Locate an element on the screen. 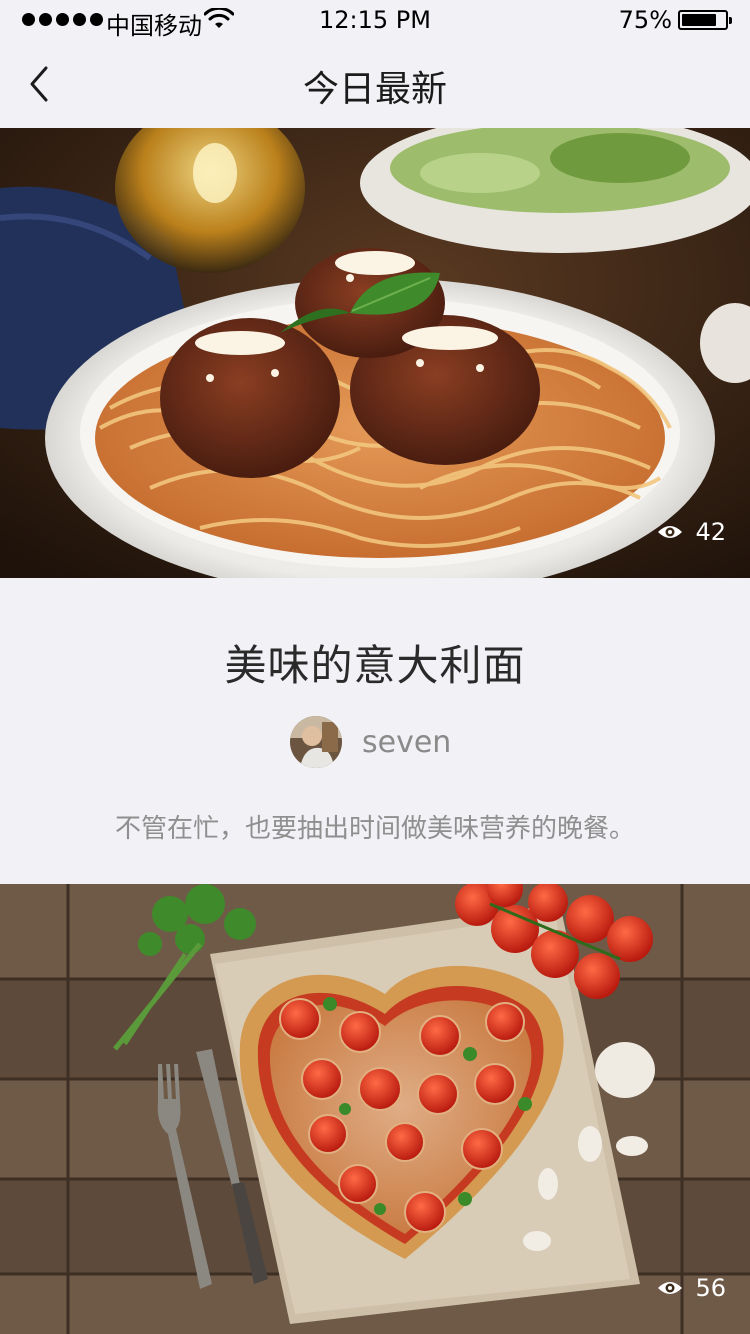 This screenshot has width=750, height=1334. view-count-value: 42 is located at coordinates (710, 532).